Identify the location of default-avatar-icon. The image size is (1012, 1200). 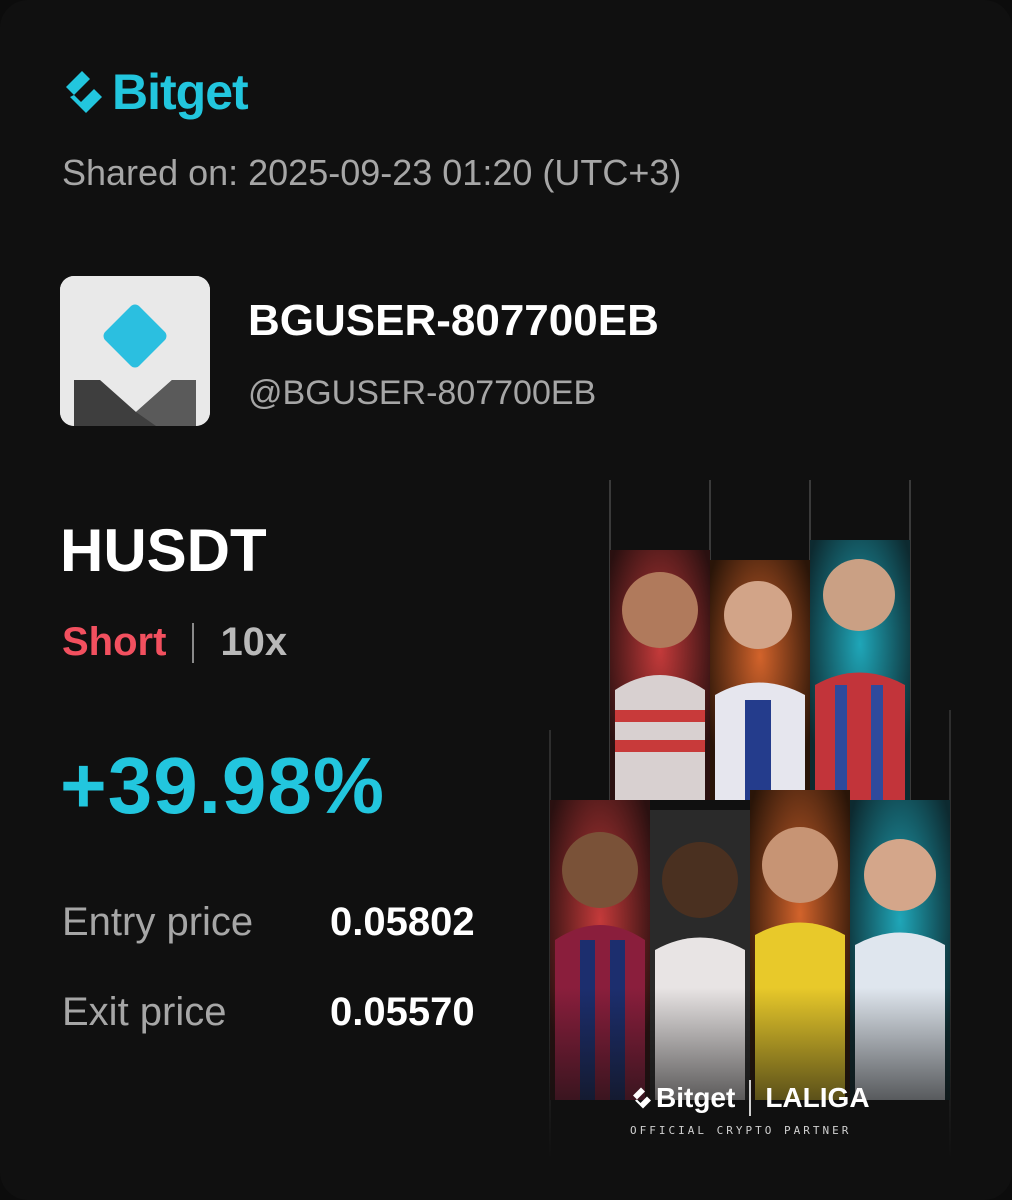
(135, 351).